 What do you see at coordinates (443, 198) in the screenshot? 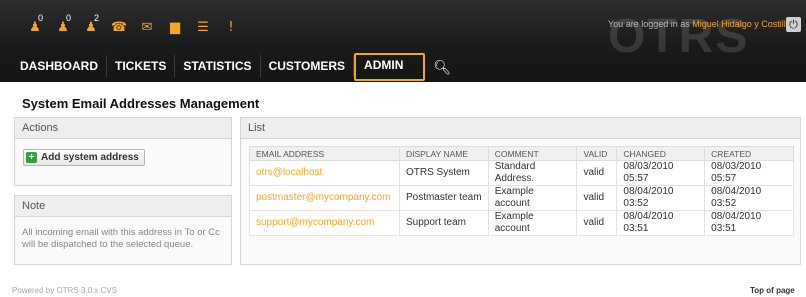
I see `display-name-cell: Postmaster team` at bounding box center [443, 198].